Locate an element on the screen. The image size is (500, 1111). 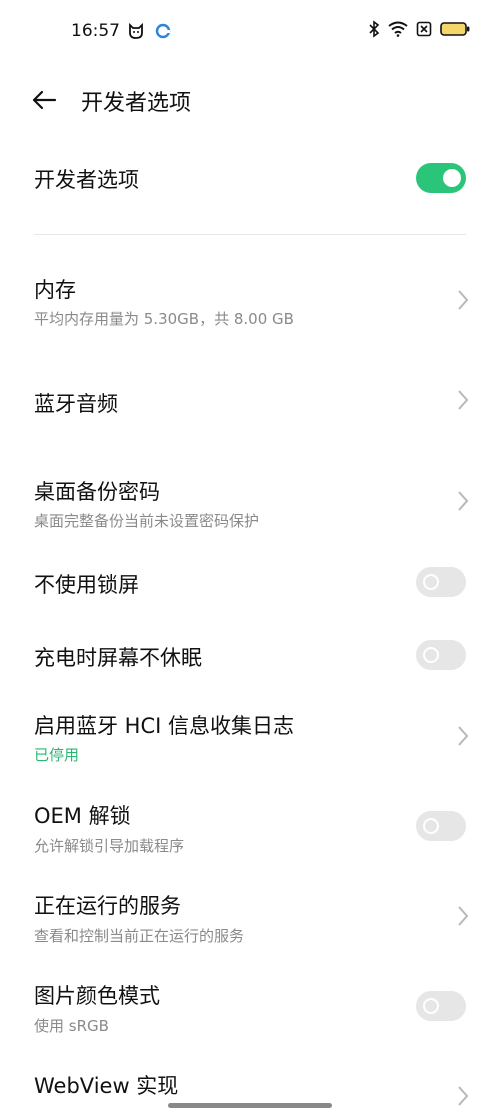
developer-options-toggle is located at coordinates (441, 178).